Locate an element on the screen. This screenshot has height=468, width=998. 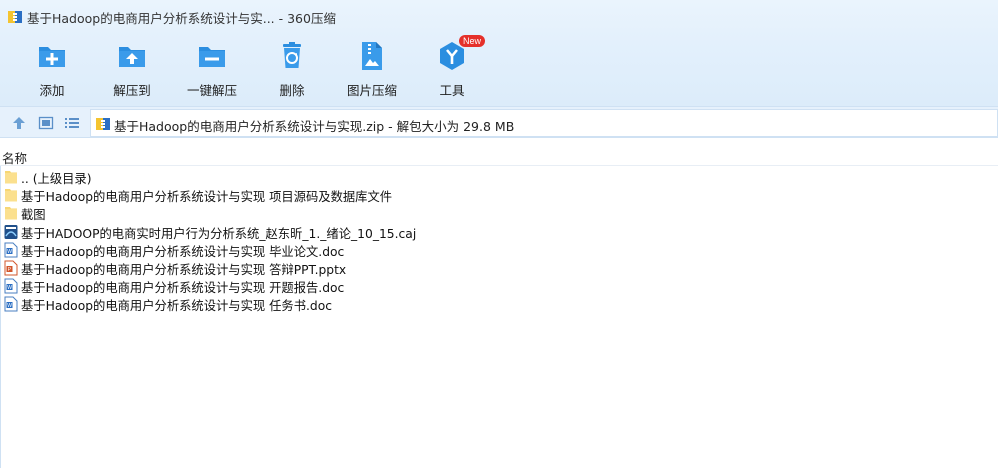
header-divider is located at coordinates (499, 165).